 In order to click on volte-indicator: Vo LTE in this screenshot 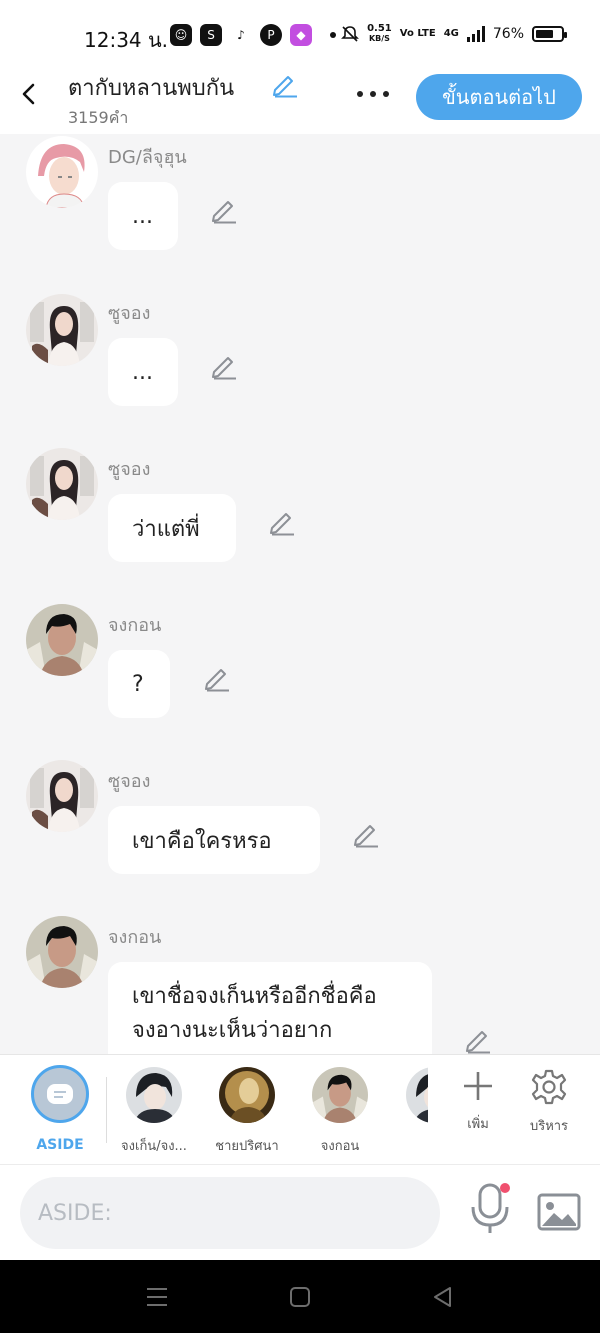, I will do `click(417, 33)`.